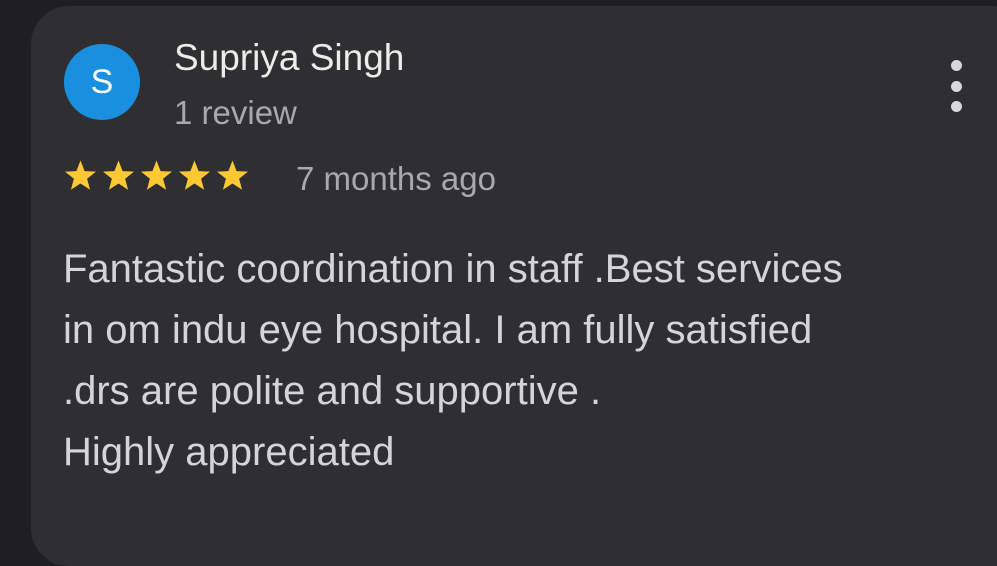 The width and height of the screenshot is (997, 566). I want to click on review-count: 1 review, so click(235, 112).